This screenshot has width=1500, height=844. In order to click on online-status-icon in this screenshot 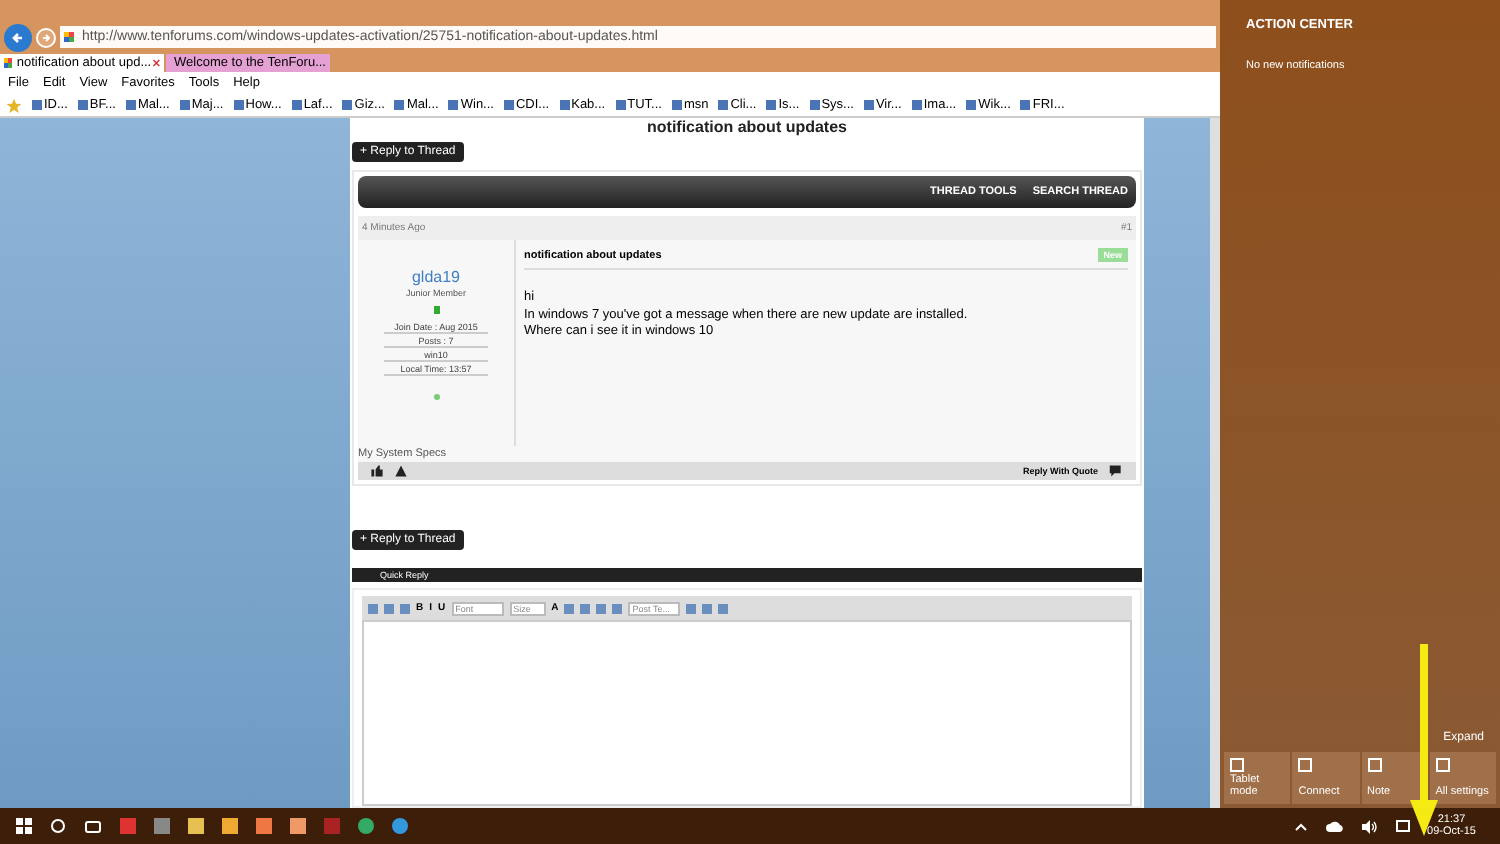, I will do `click(436, 397)`.